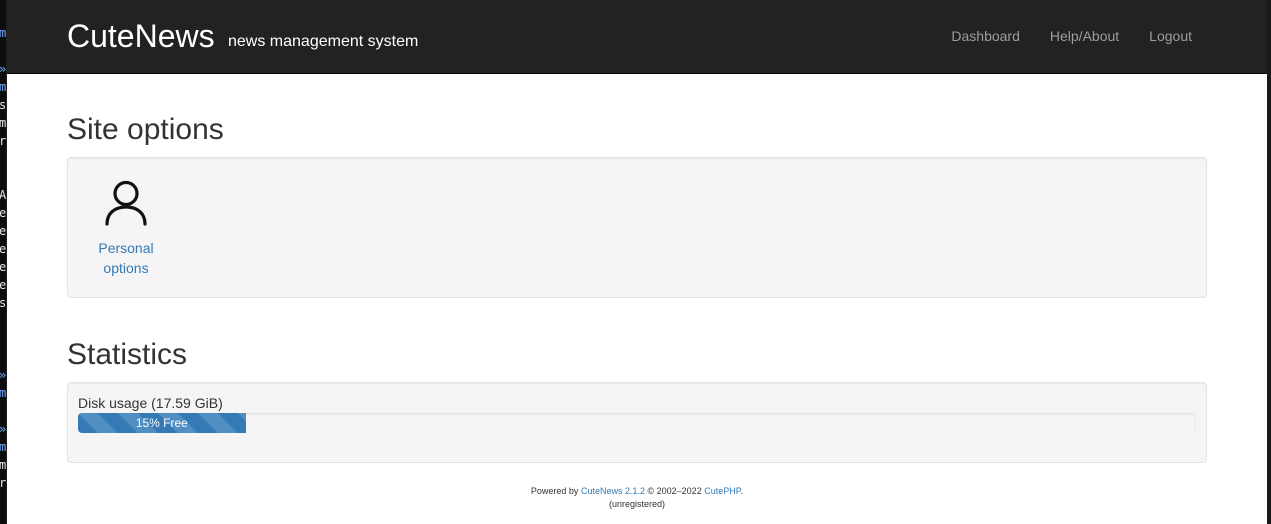 The image size is (1271, 524). Describe the element at coordinates (126, 258) in the screenshot. I see `personal-options-label: Personal options` at that location.